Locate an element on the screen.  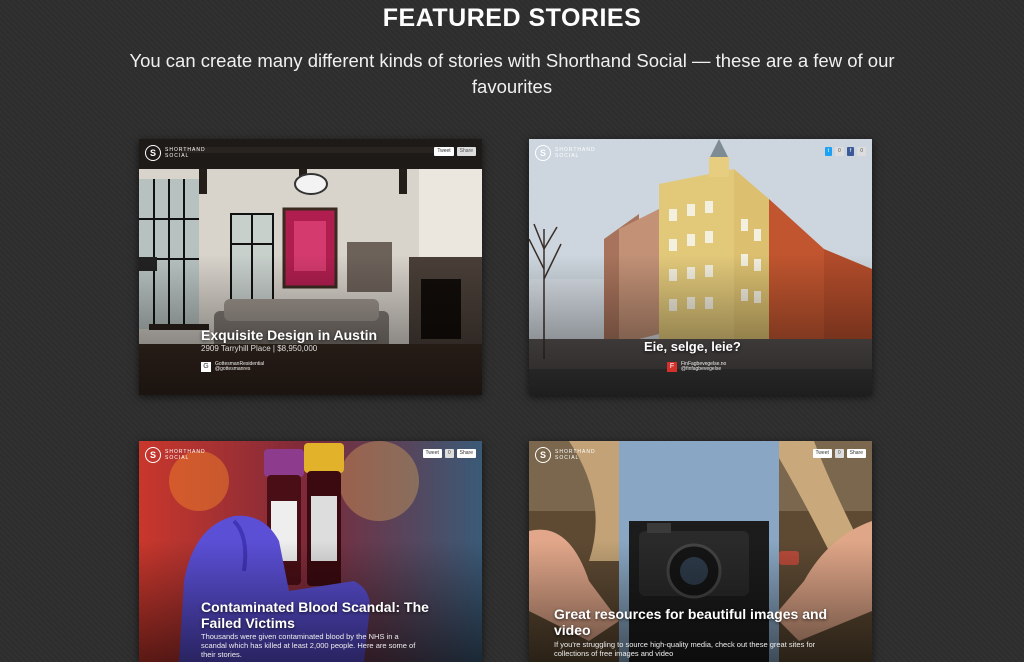
share-bar: t 0 f 0 is located at coordinates (845, 151).